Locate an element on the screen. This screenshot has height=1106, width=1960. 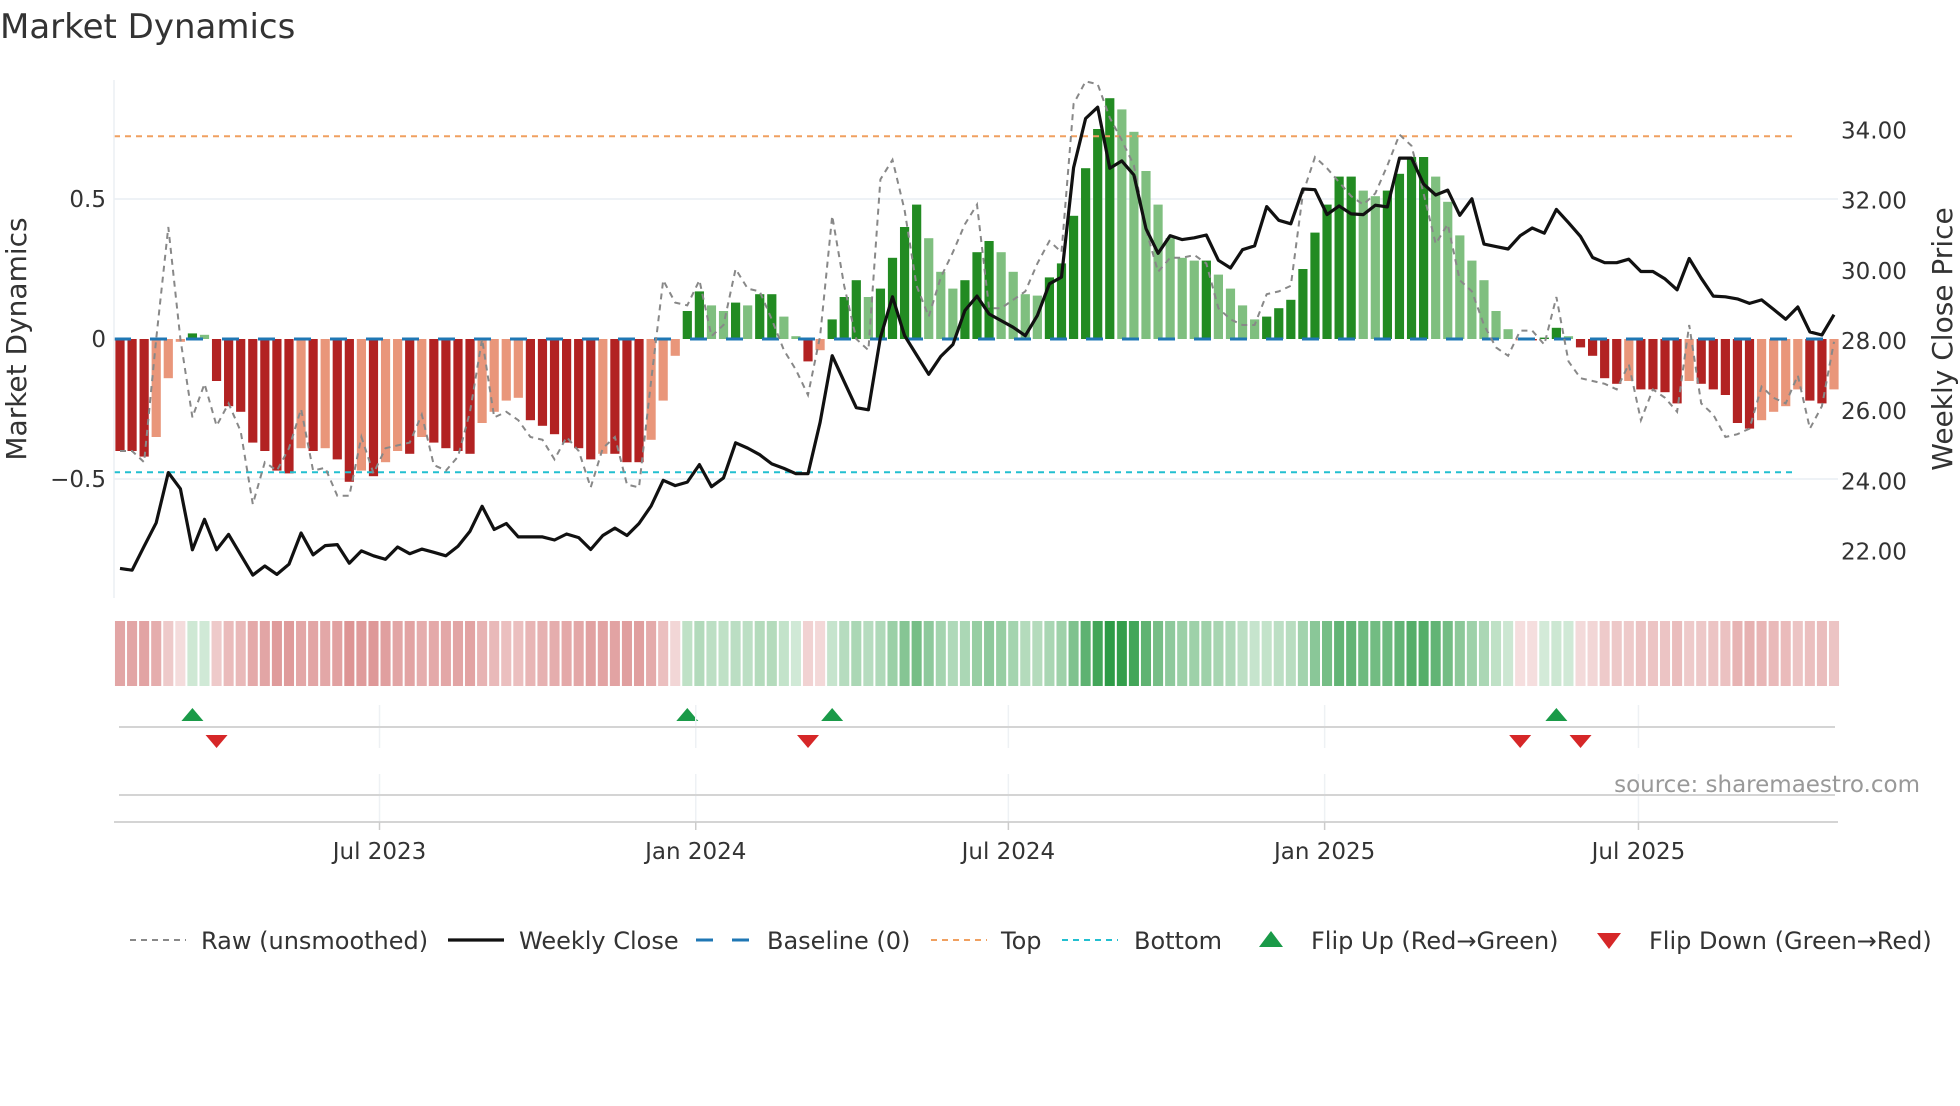
legend-item-raw: Raw (unsmoothed) is located at coordinates (279, 941).